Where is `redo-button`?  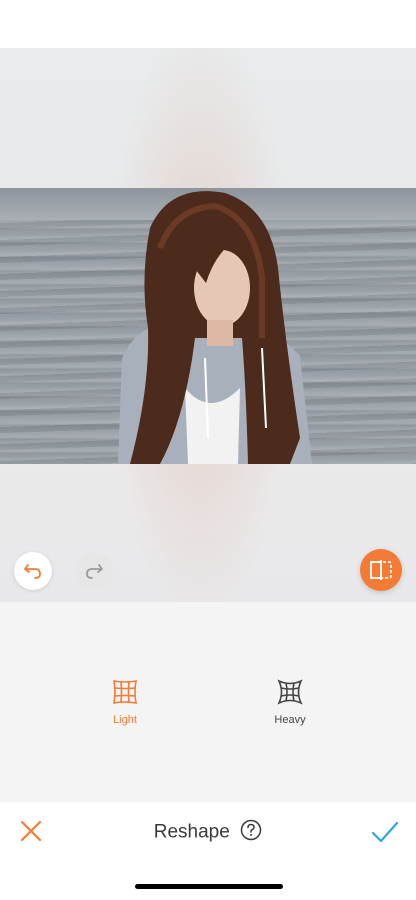
redo-button is located at coordinates (94, 571).